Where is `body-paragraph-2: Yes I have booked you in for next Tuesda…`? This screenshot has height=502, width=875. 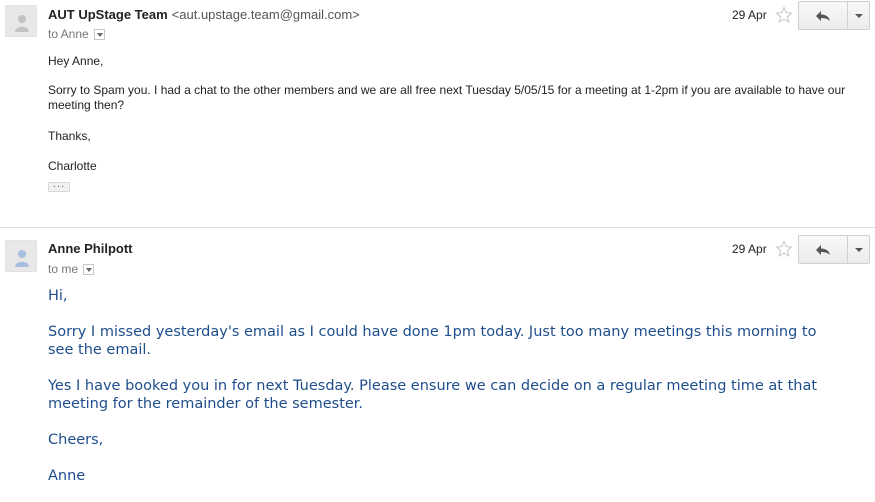
body-paragraph-2: Yes I have booked you in for next Tuesda… is located at coordinates (433, 395).